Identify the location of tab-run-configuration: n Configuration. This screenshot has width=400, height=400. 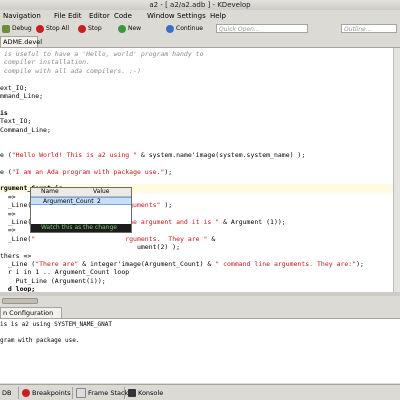
(31, 312).